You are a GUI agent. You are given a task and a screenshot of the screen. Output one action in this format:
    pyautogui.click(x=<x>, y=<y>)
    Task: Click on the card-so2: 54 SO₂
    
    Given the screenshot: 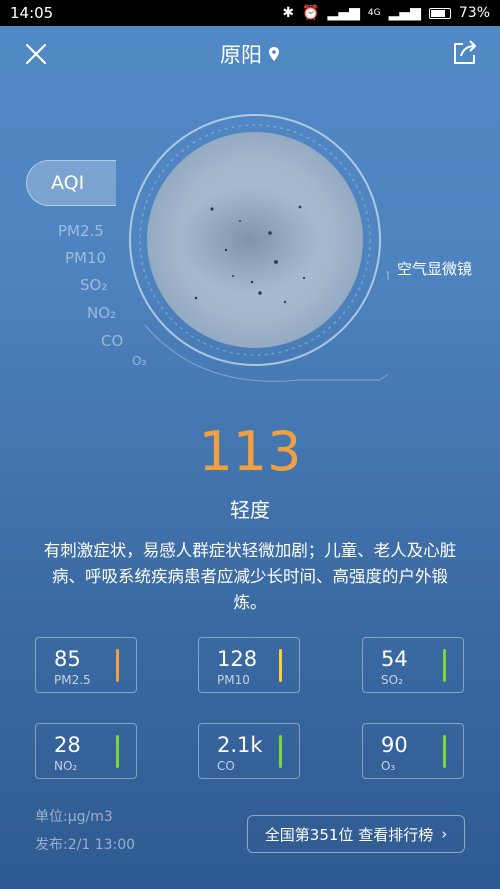 What is the action you would take?
    pyautogui.click(x=413, y=665)
    